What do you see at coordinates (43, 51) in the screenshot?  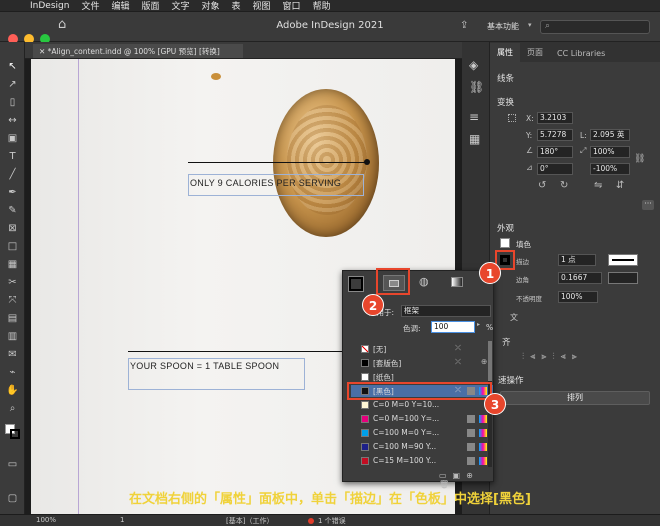 I see `close-tab-icon: ✕` at bounding box center [43, 51].